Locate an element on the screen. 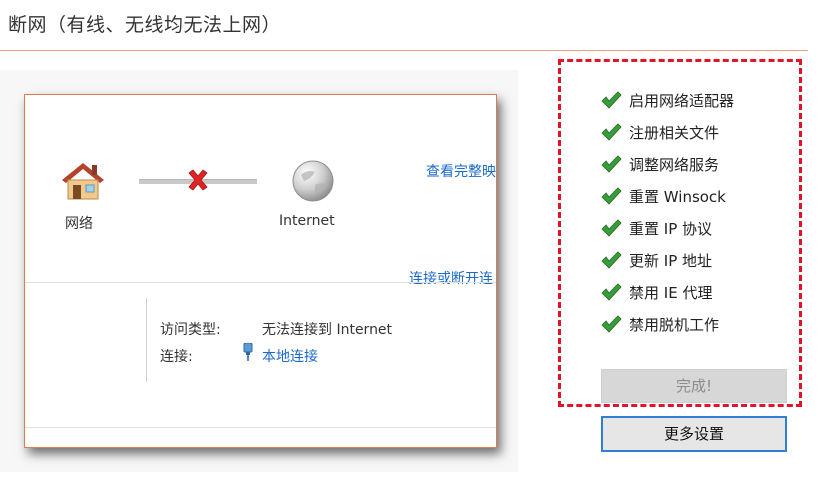  repair-step: 更新 IP 地址 is located at coordinates (700, 260).